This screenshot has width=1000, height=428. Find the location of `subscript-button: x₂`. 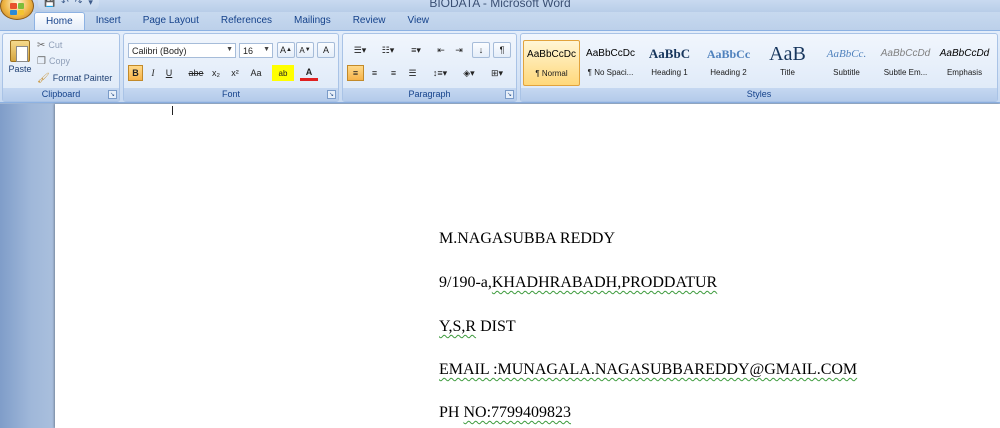

subscript-button: x₂ is located at coordinates (216, 73).